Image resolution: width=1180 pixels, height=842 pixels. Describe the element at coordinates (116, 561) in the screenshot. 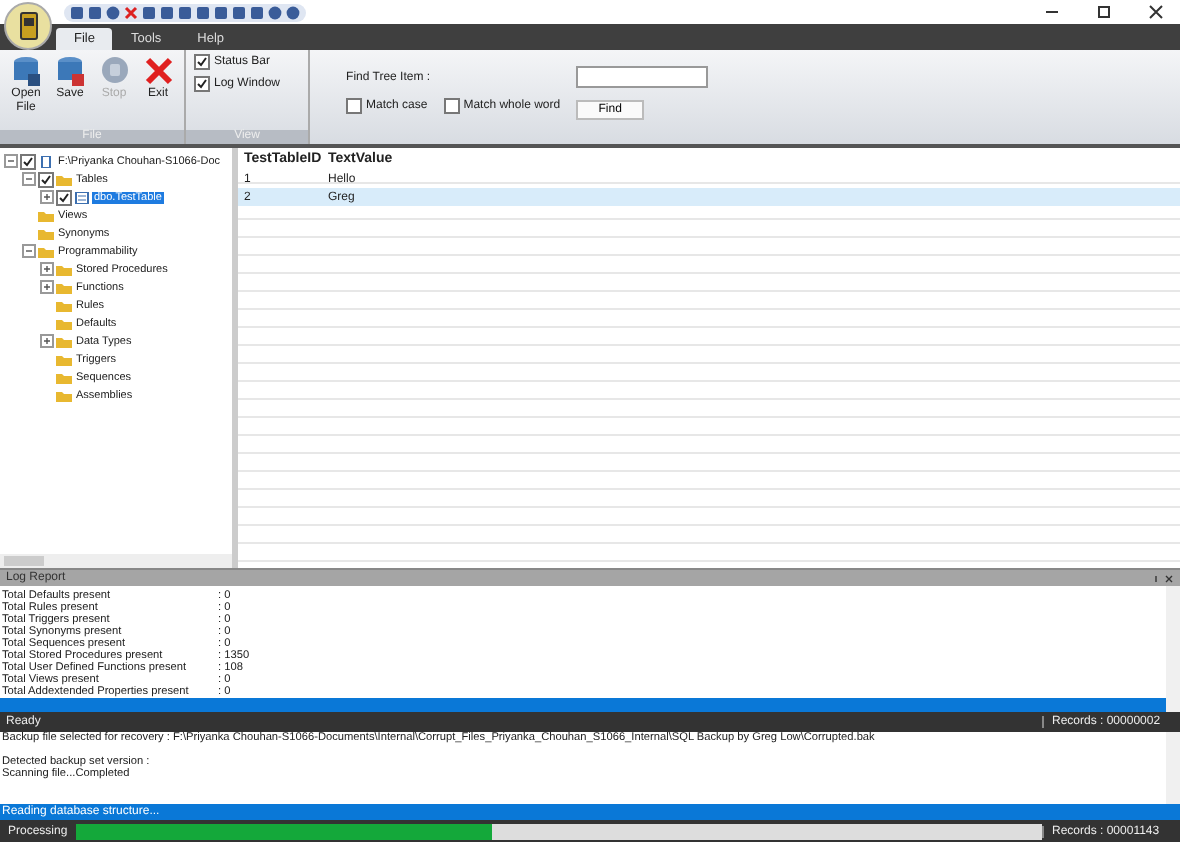

I see `horizontal-scrollbar` at that location.